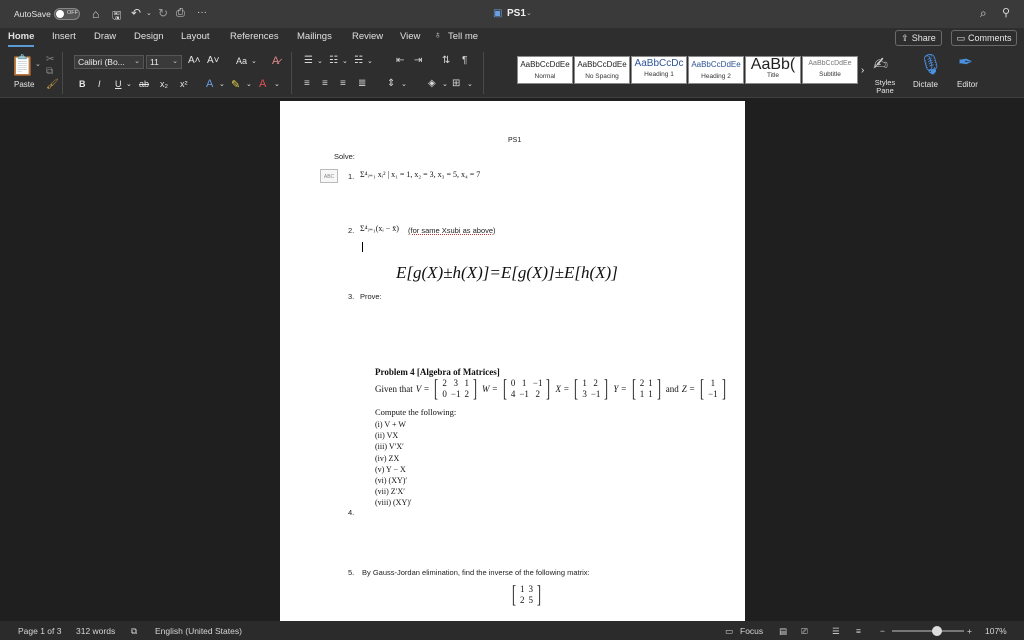 The image size is (1024, 640). What do you see at coordinates (969, 631) in the screenshot?
I see `zoom-in-button: +` at bounding box center [969, 631].